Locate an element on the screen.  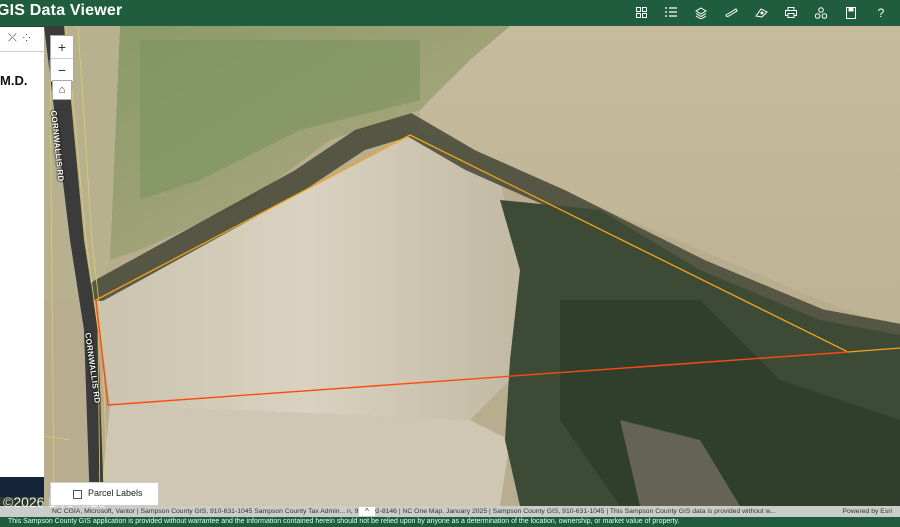
layers-icon is located at coordinates (701, 13).